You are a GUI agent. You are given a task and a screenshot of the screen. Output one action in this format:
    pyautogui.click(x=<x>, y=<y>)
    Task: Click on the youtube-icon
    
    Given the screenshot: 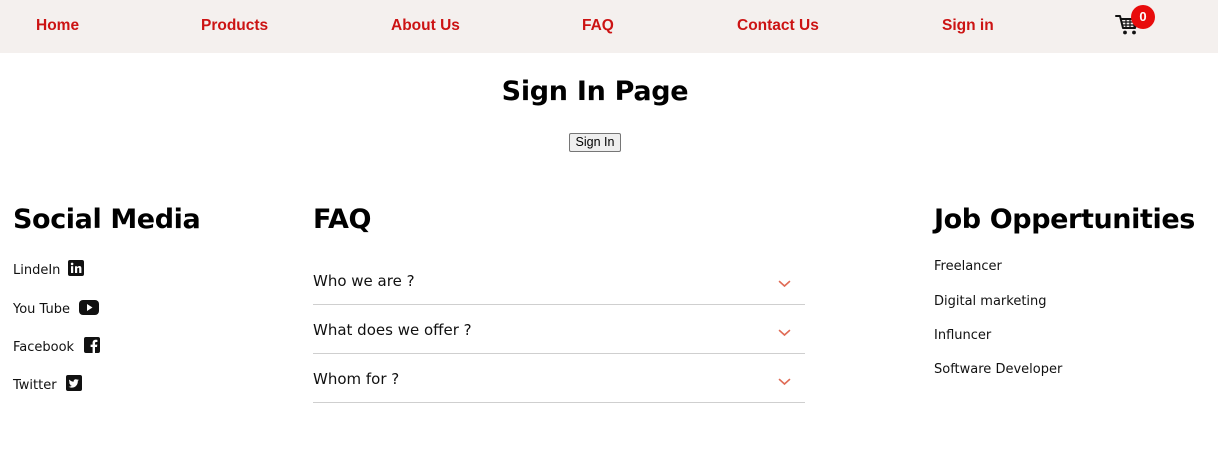 What is the action you would take?
    pyautogui.click(x=89, y=309)
    